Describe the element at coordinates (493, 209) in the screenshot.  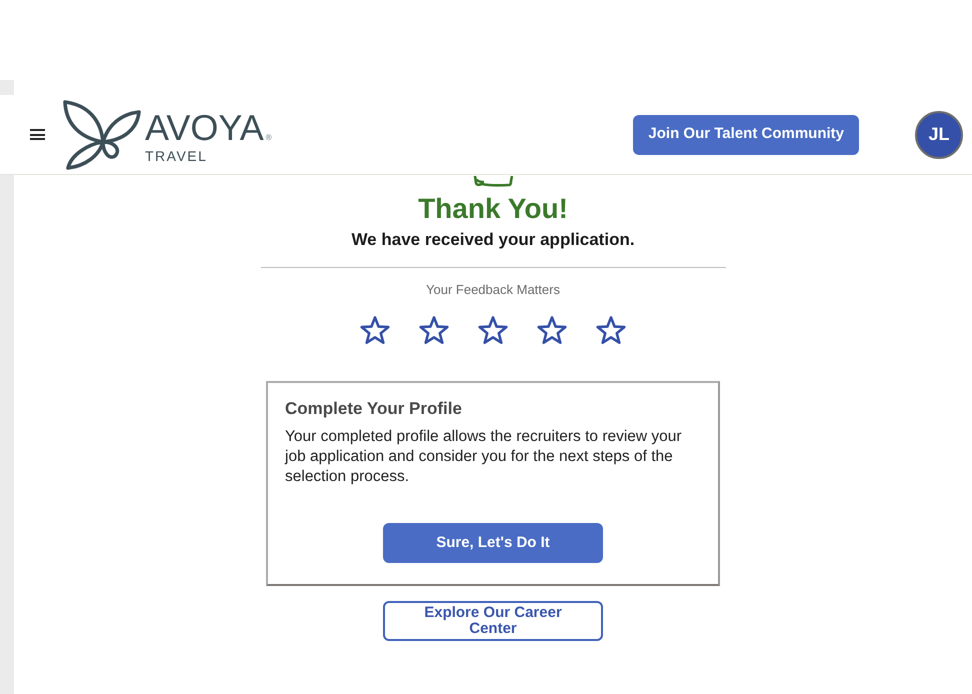
I see `thank-you-title: Thank You!` at that location.